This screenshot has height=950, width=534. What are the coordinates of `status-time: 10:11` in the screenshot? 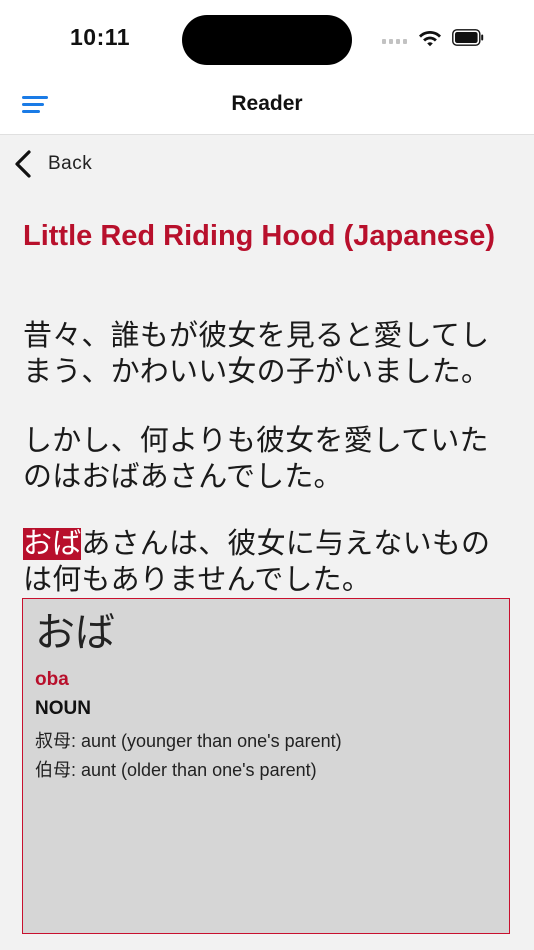 It's located at (100, 37).